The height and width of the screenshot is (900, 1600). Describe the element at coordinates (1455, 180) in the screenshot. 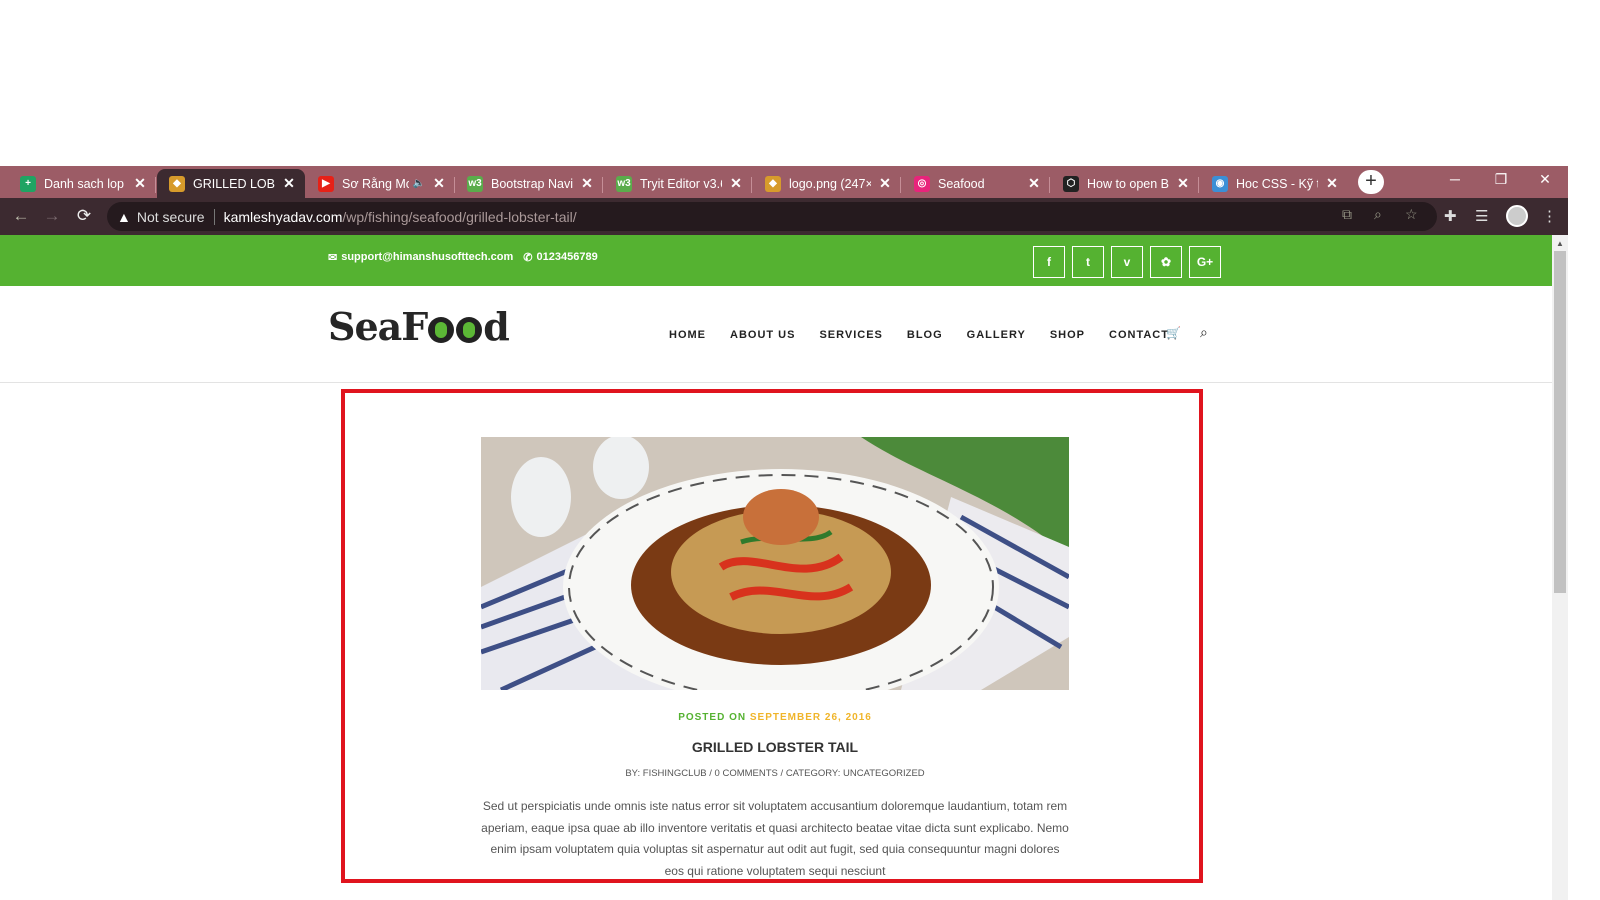

I see `minimize-button: ─` at that location.